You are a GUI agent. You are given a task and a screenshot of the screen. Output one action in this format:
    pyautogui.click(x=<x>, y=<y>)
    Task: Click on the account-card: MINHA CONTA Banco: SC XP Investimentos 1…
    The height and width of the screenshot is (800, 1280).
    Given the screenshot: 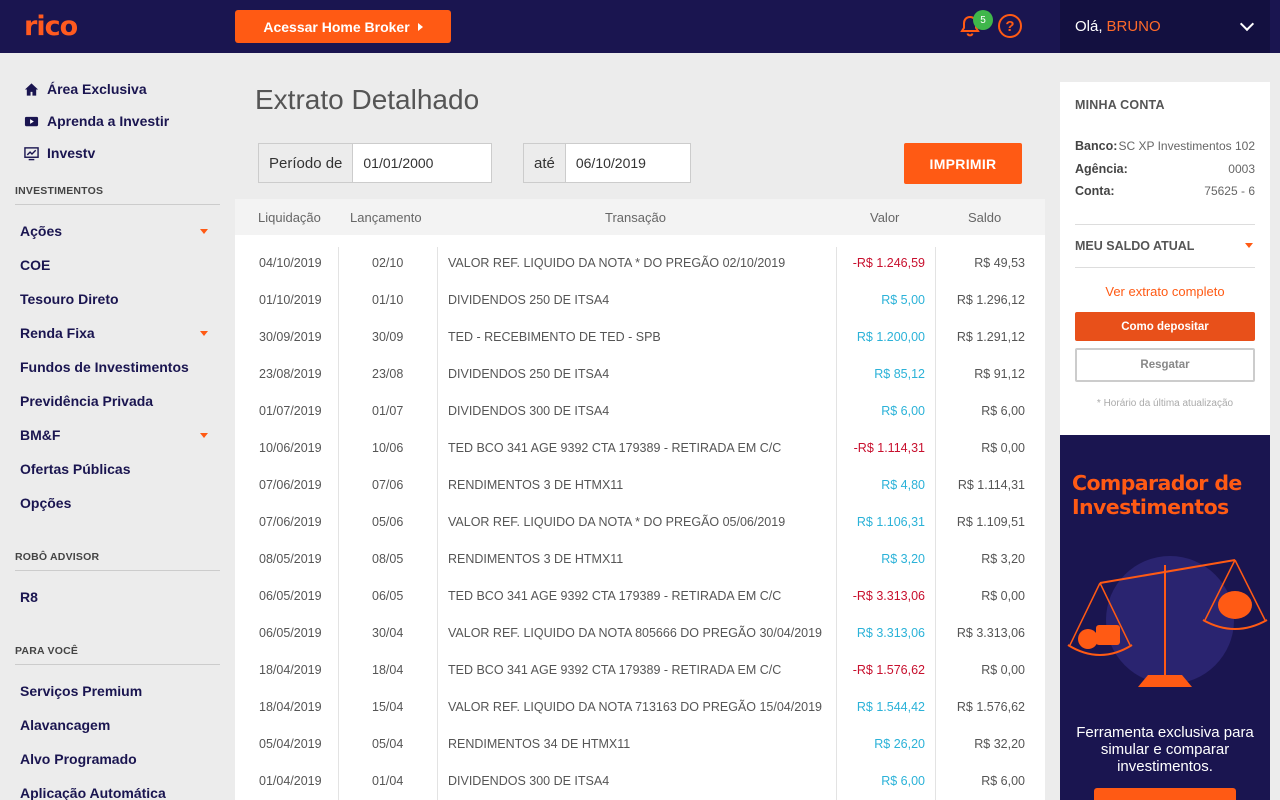 What is the action you would take?
    pyautogui.click(x=1165, y=258)
    